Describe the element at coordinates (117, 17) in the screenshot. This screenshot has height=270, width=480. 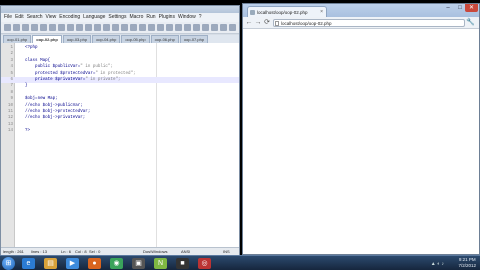
I see `menu-item: Settings` at that location.